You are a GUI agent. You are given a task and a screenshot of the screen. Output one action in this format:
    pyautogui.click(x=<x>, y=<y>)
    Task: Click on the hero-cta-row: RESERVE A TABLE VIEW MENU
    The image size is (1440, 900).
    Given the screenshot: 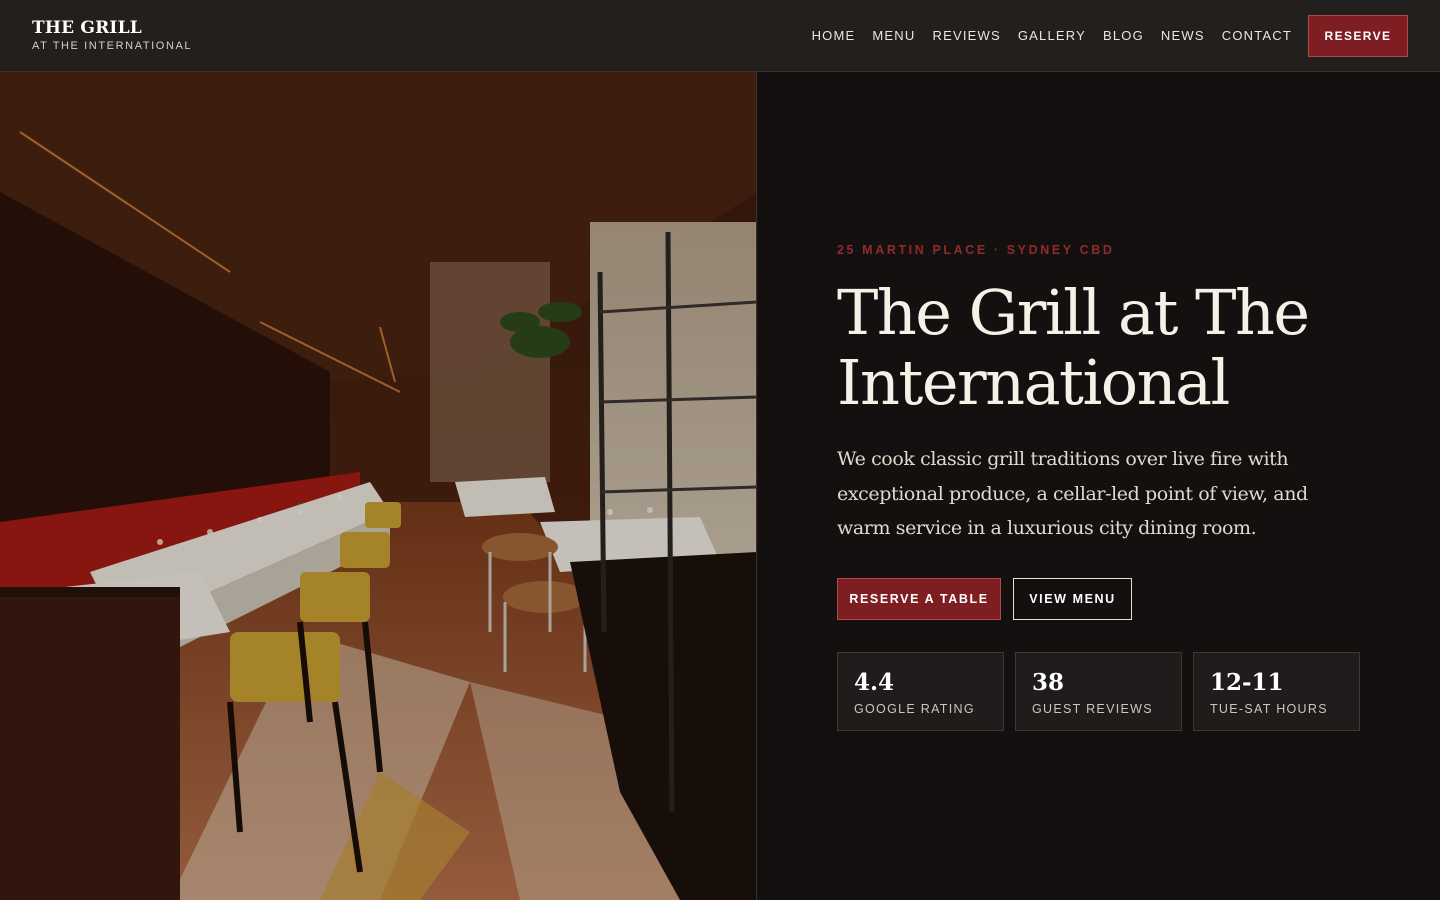 What is the action you would take?
    pyautogui.click(x=984, y=599)
    